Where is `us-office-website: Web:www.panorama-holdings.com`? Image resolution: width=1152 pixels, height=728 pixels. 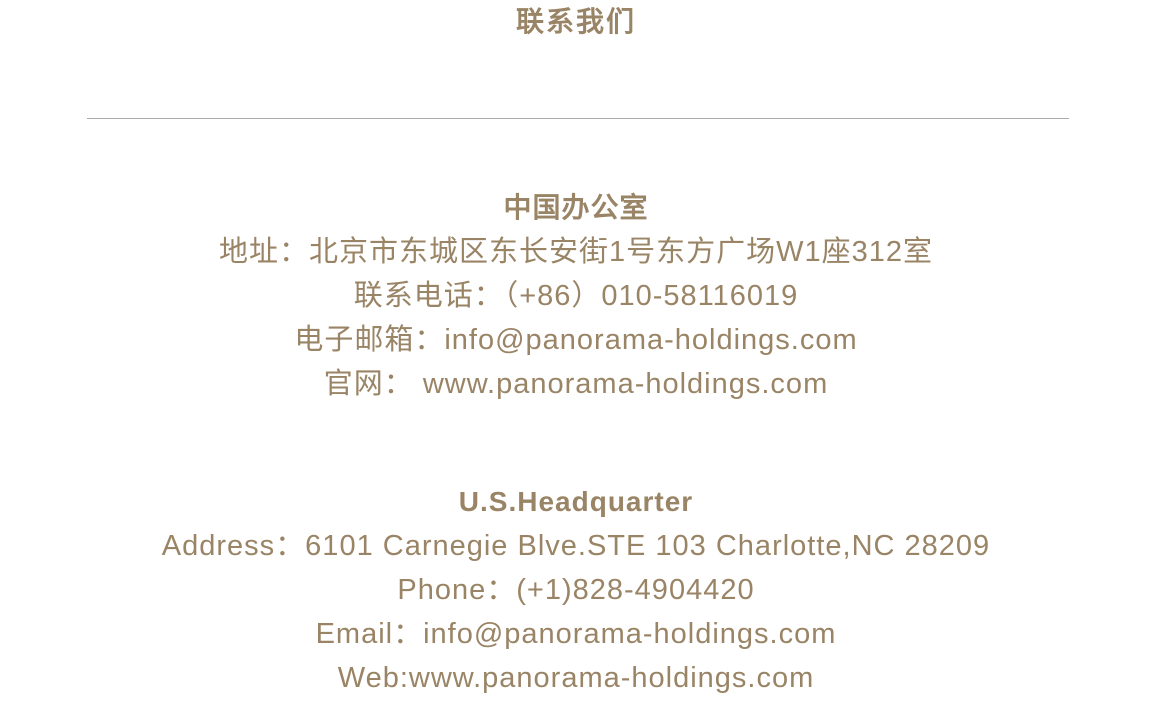
us-office-website: Web:www.panorama-holdings.com is located at coordinates (576, 678).